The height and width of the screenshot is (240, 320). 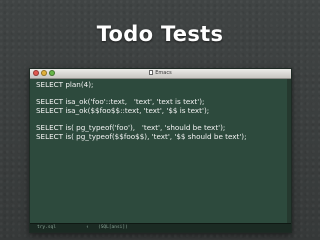 What do you see at coordinates (46, 227) in the screenshot?
I see `modeline-filename: try.sql` at bounding box center [46, 227].